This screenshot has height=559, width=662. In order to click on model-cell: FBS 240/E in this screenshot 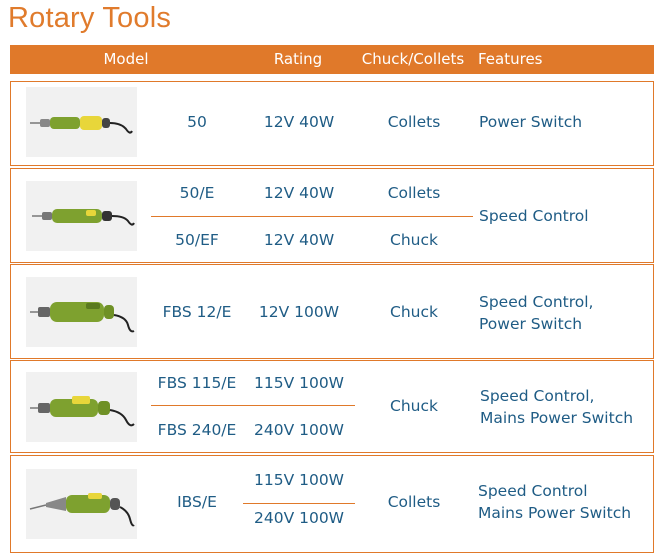, I will do `click(197, 430)`.